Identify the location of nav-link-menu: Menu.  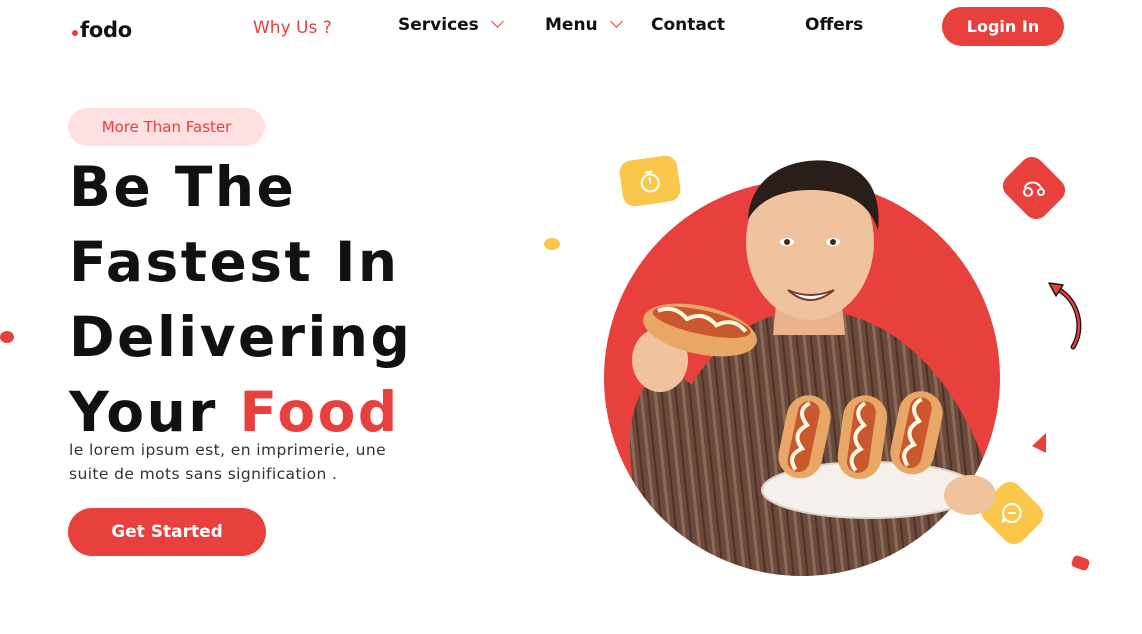
(584, 25).